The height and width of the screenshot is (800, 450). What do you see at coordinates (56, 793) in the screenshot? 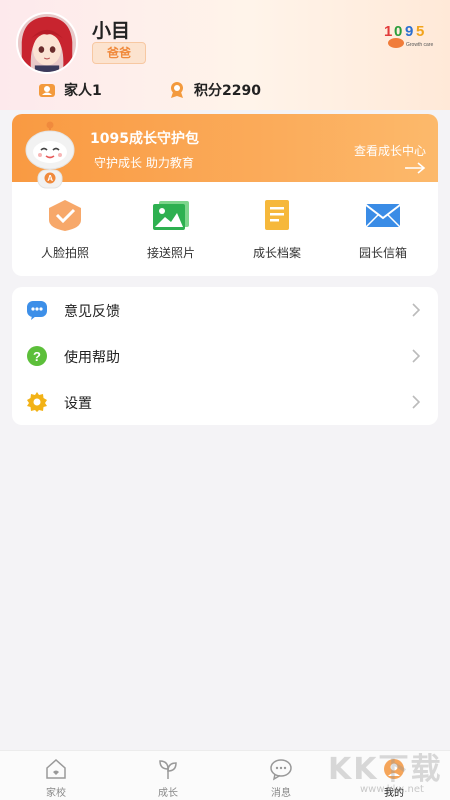
I see `tab-label: 家校` at bounding box center [56, 793].